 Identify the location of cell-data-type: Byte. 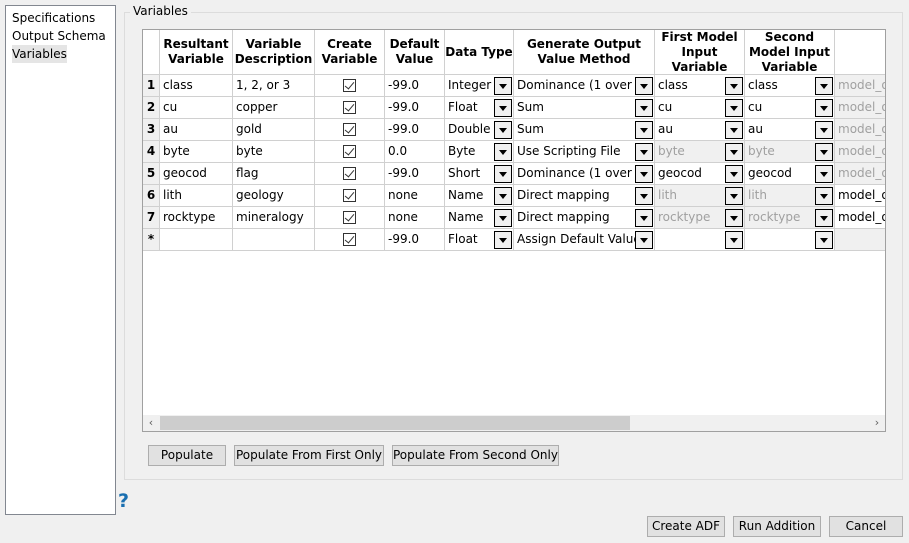
(479, 152).